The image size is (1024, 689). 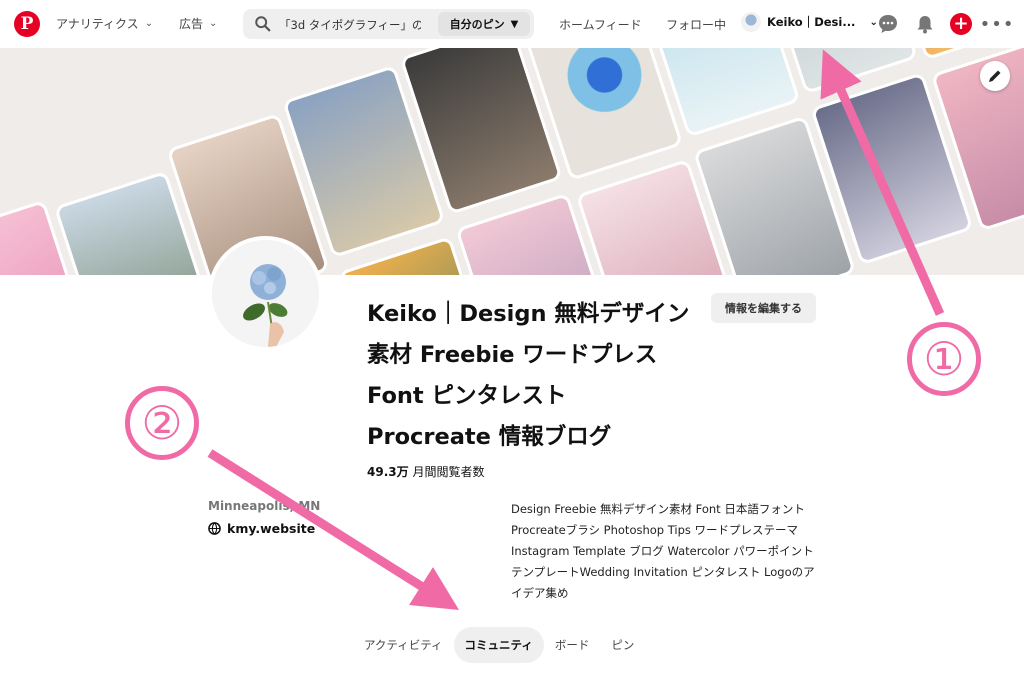 I want to click on tab-boards: ボード, so click(x=572, y=645).